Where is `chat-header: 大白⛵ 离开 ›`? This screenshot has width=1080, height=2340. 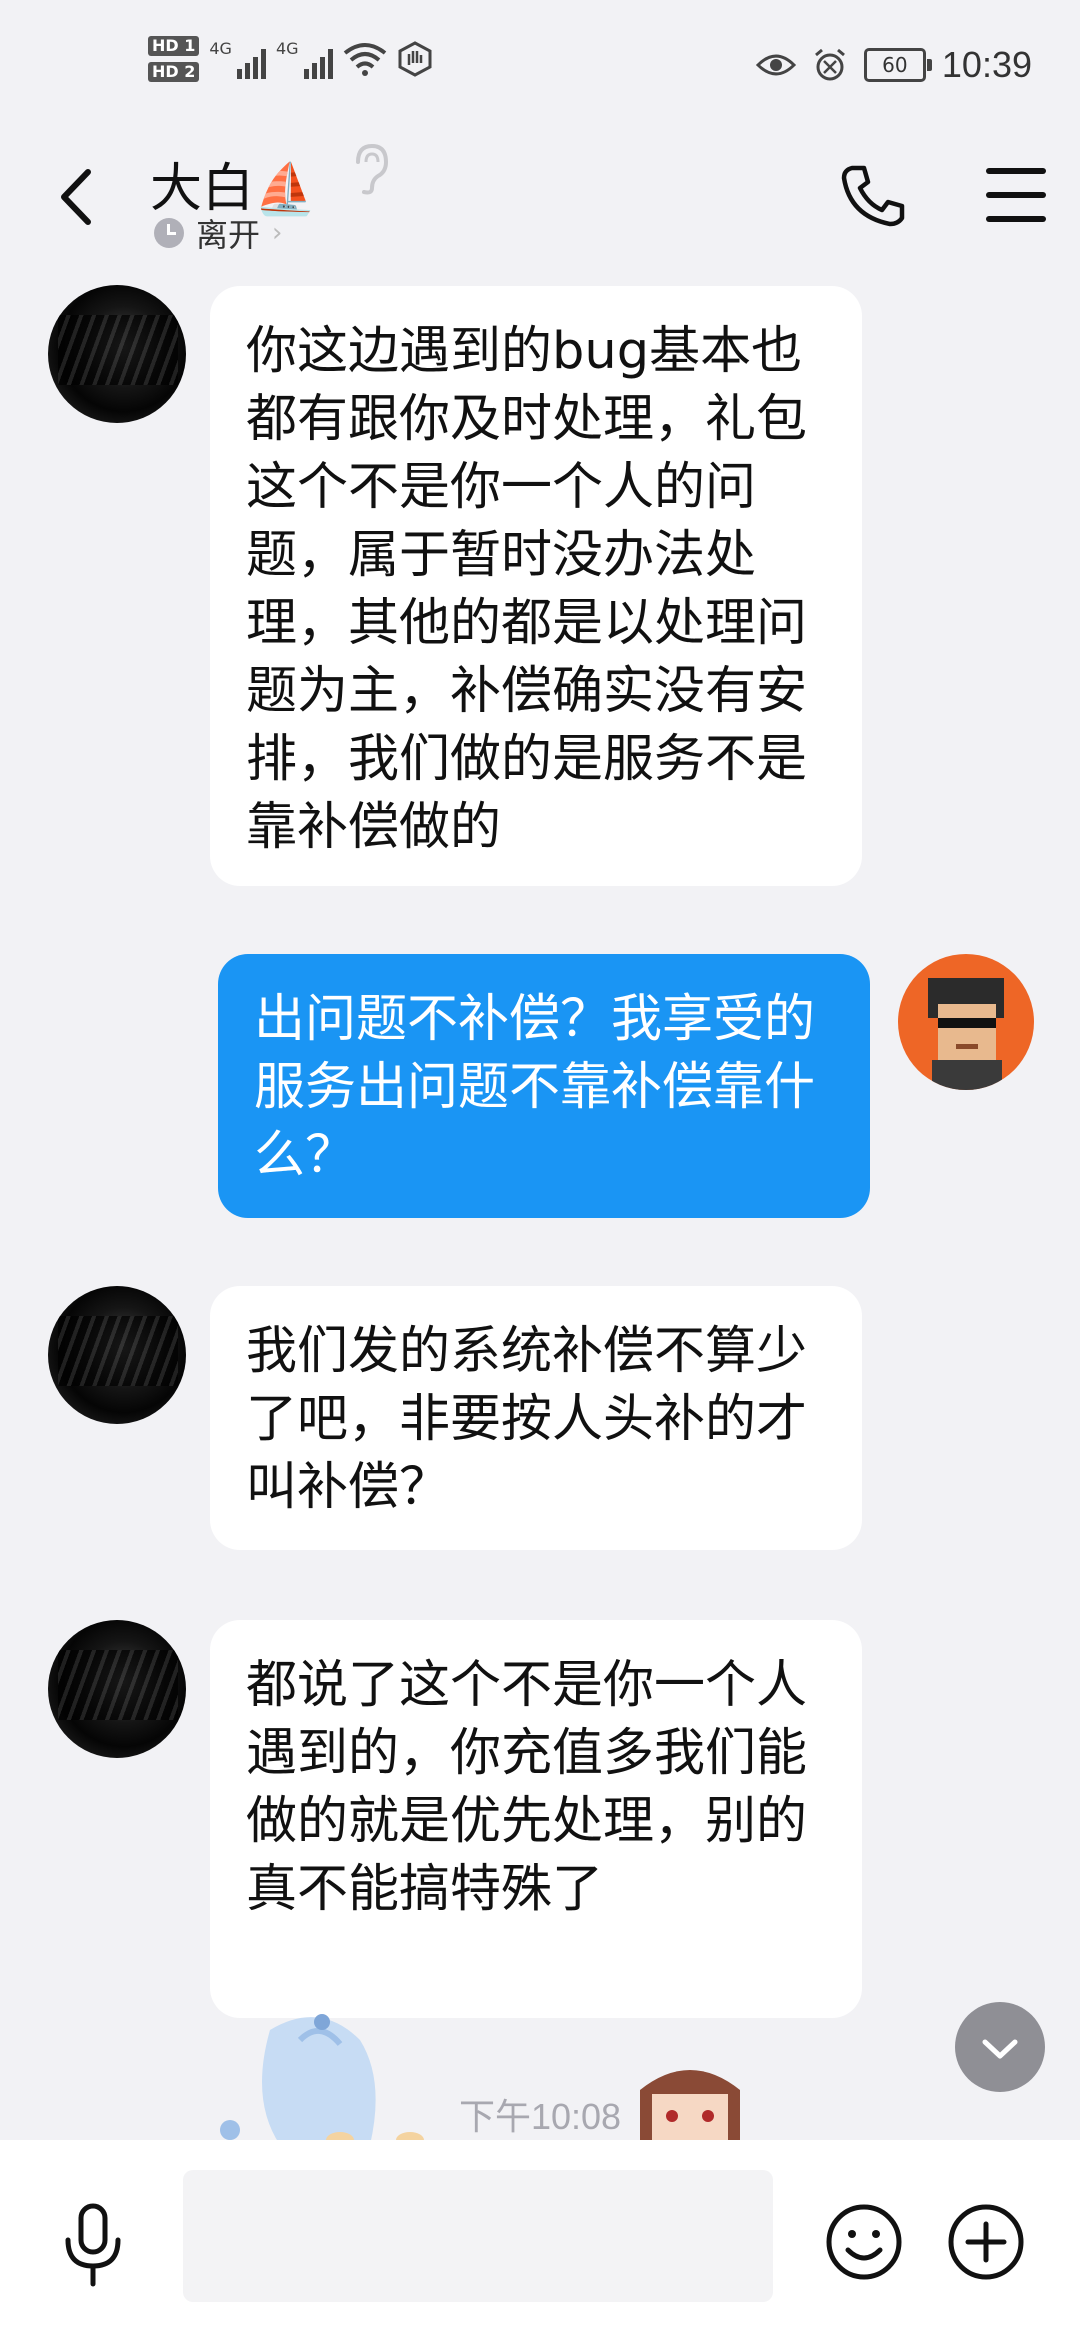 chat-header: 大白⛵ 离开 › is located at coordinates (540, 205).